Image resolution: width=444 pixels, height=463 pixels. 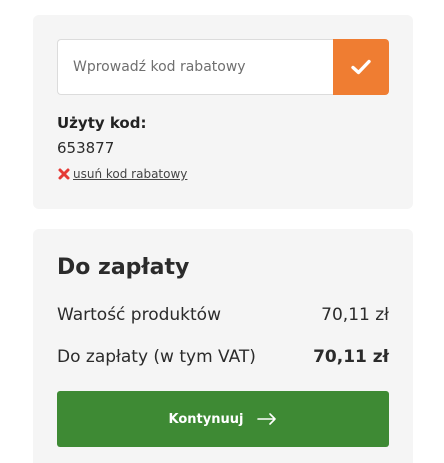 I want to click on continue-button-label: Kontynuuj, so click(x=206, y=419).